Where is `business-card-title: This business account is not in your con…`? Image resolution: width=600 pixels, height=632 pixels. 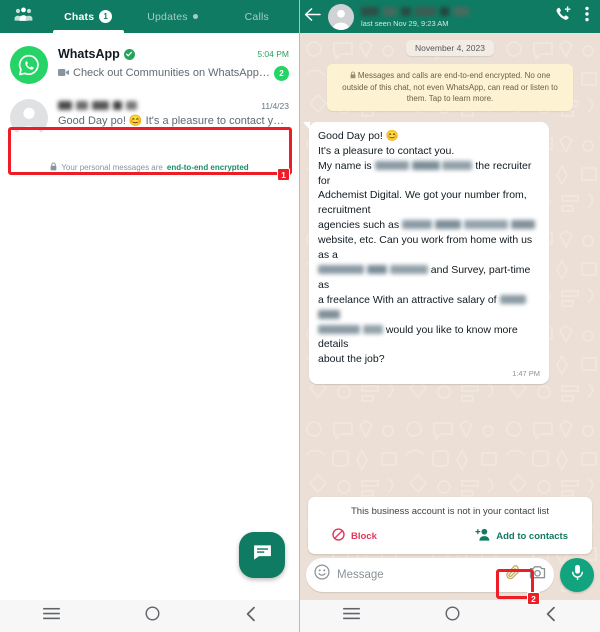
business-card-title: This business account is not in your con… is located at coordinates (449, 511).